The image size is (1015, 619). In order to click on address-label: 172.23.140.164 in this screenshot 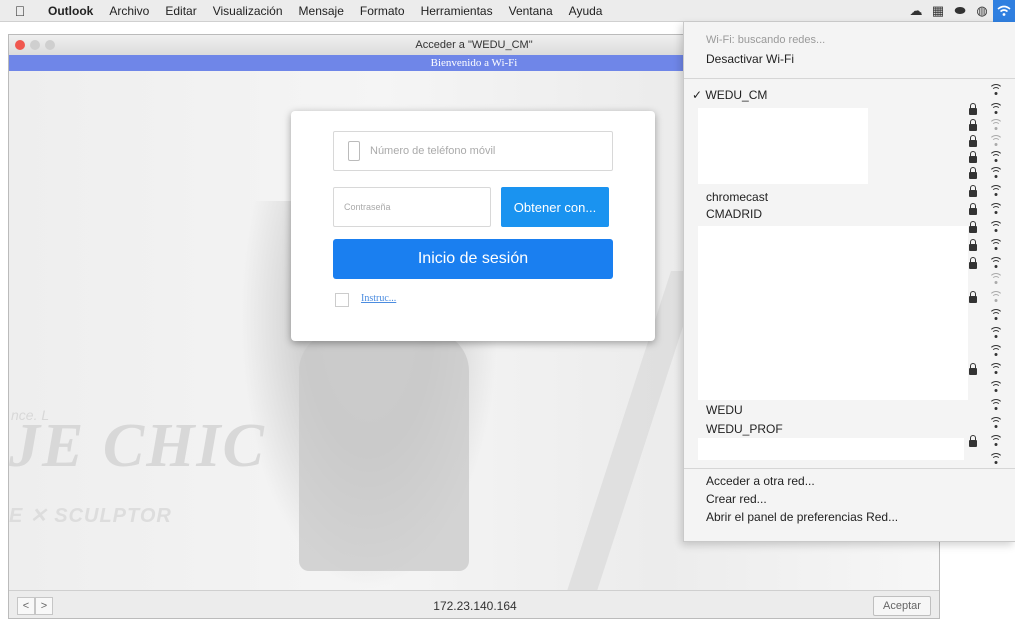, I will do `click(475, 606)`.